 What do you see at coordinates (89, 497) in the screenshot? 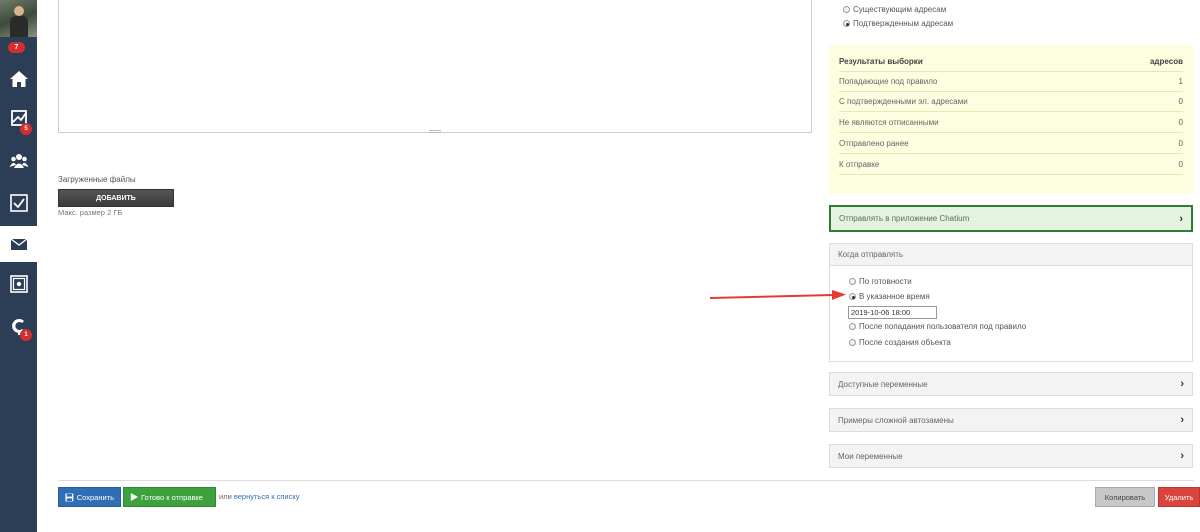
I see `save-button: Сохранить` at bounding box center [89, 497].